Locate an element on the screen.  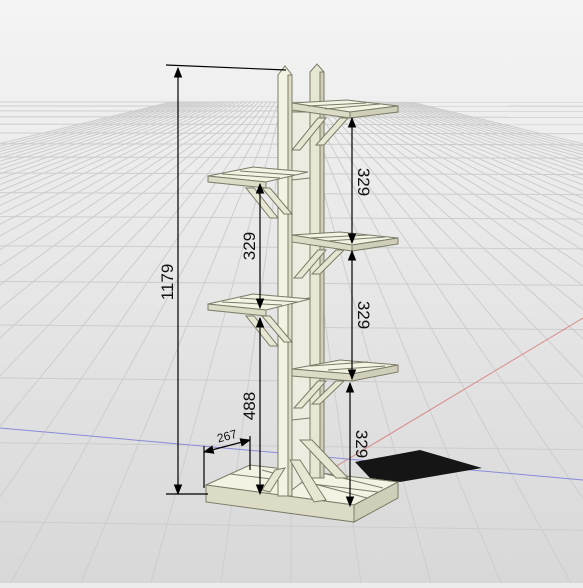
front-post is located at coordinates (285, 281).